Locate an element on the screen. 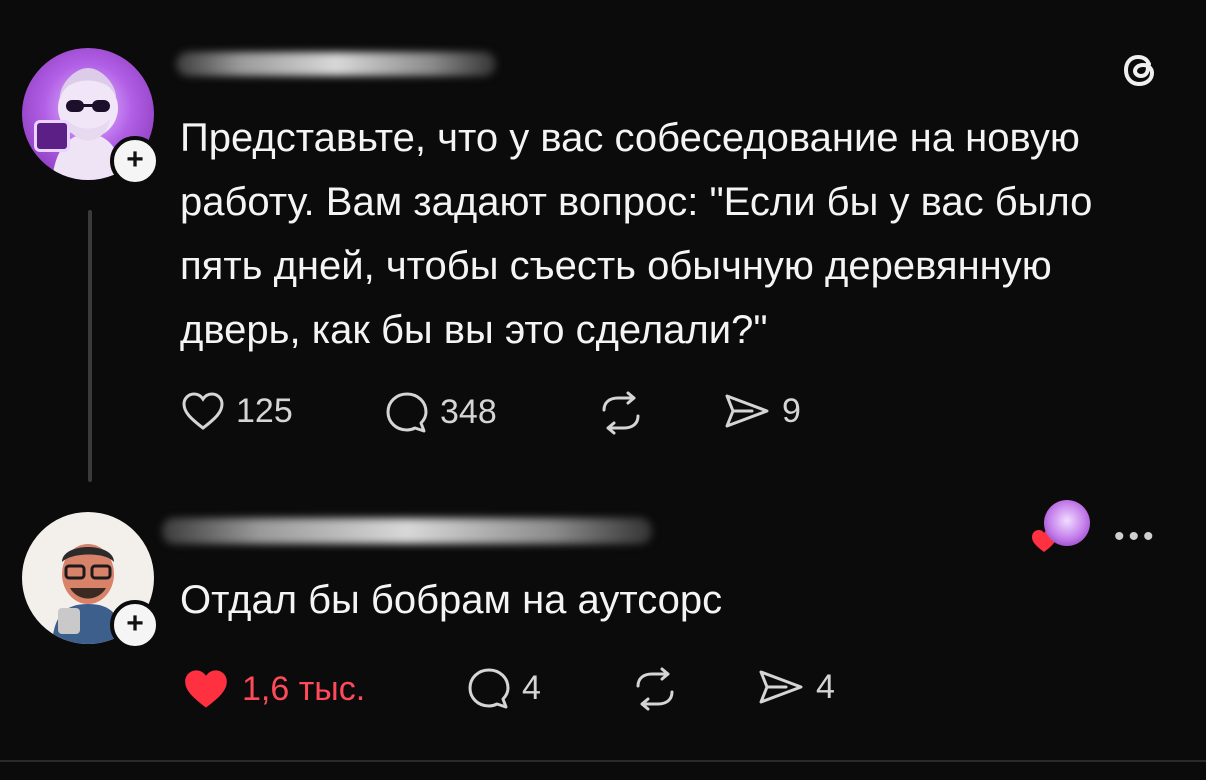 This screenshot has width=1206, height=780. comment-action: 348 is located at coordinates (440, 412).